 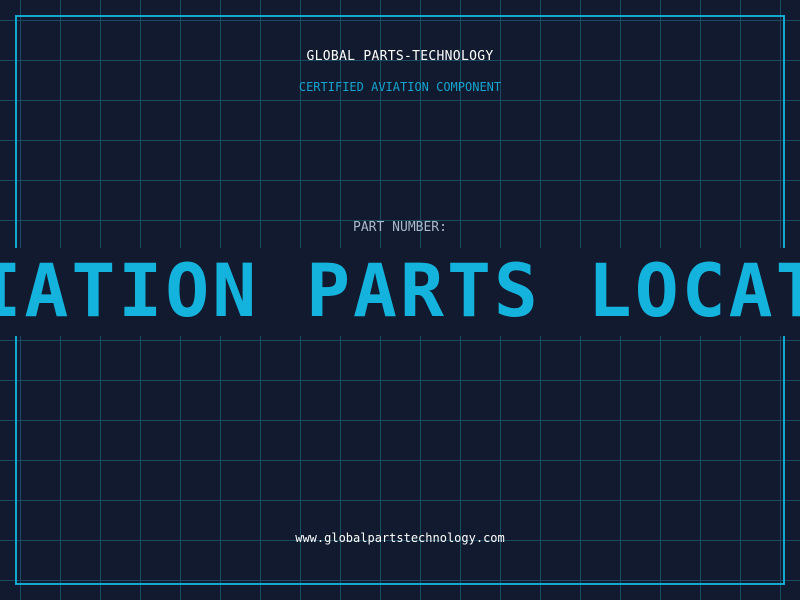 I want to click on part-number-label: PART NUMBER:, so click(x=400, y=227).